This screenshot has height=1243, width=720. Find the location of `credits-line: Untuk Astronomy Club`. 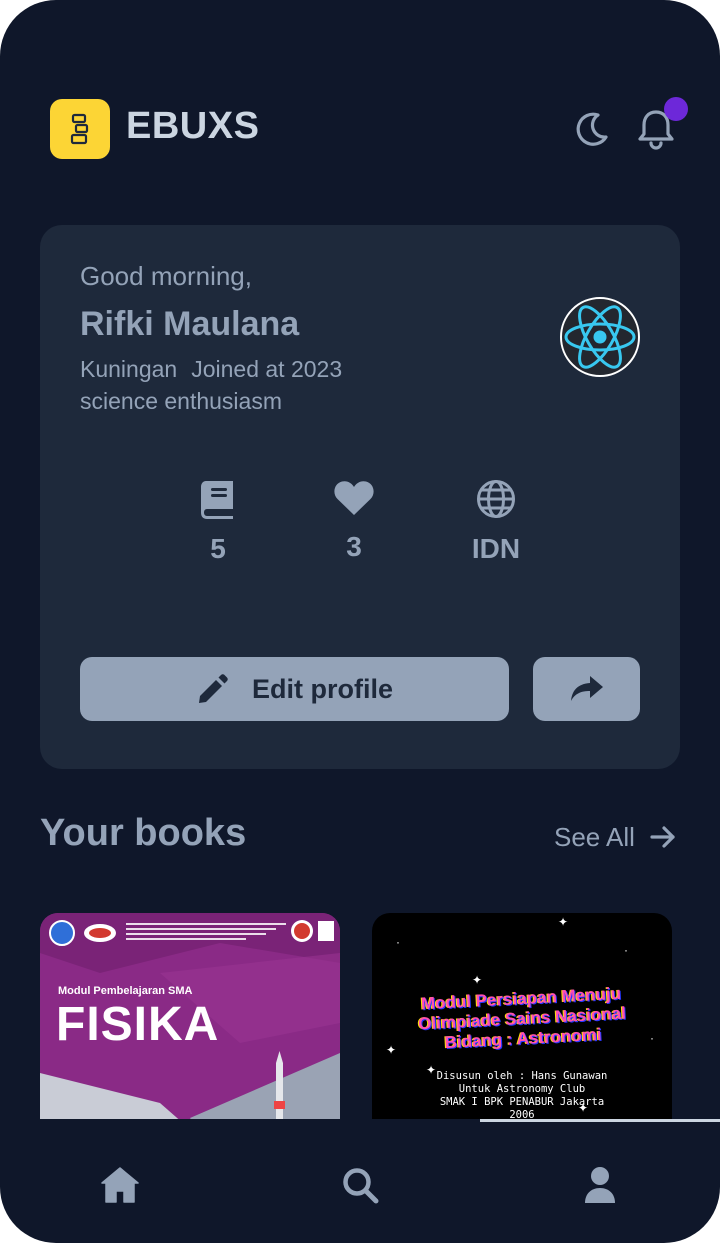

credits-line: Untuk Astronomy Club is located at coordinates (522, 1089).